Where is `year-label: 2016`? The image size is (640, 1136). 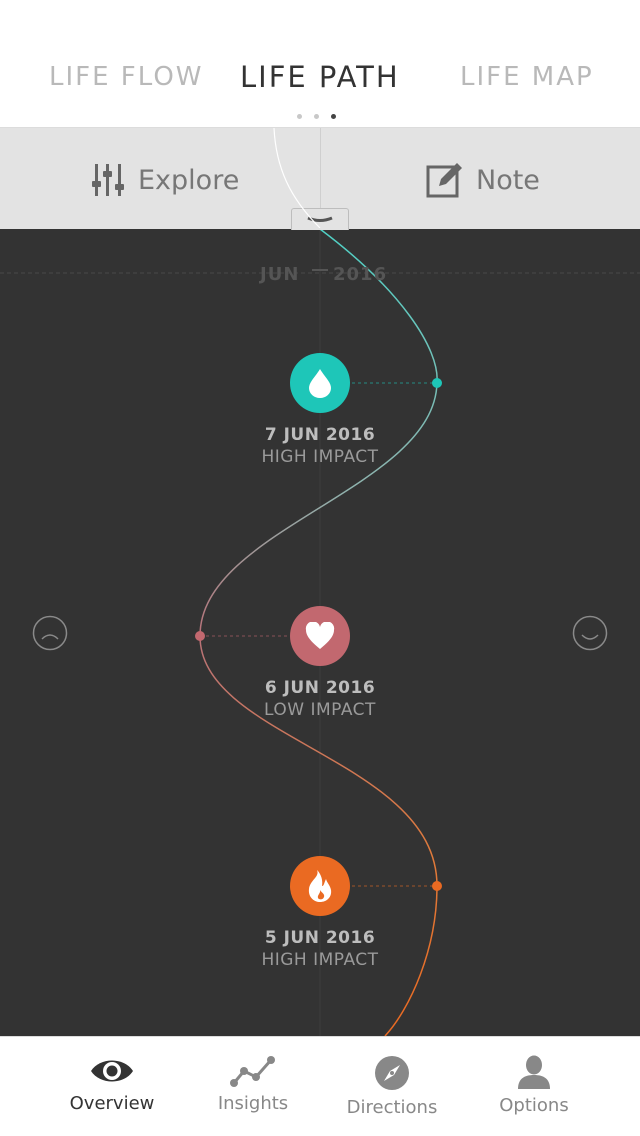
year-label: 2016 is located at coordinates (360, 274).